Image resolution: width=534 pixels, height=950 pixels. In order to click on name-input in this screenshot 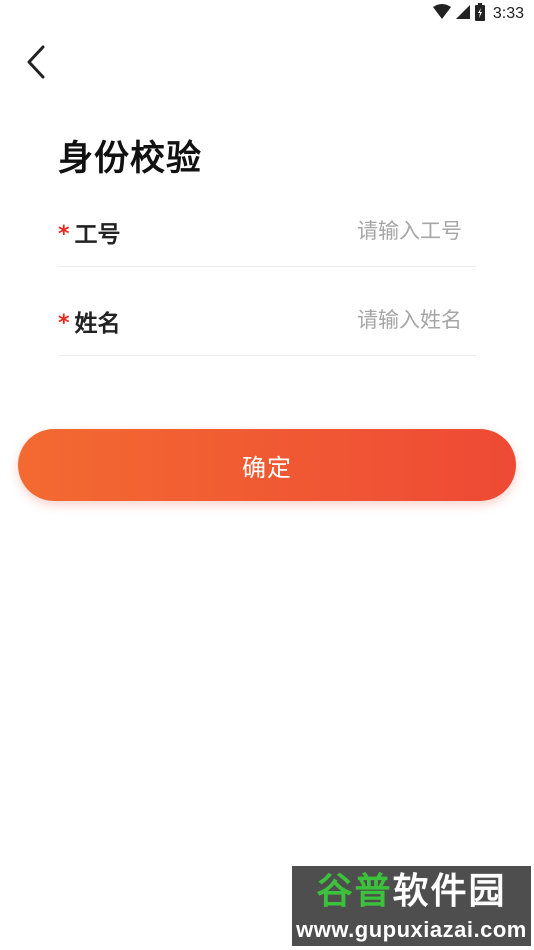, I will do `click(362, 320)`.